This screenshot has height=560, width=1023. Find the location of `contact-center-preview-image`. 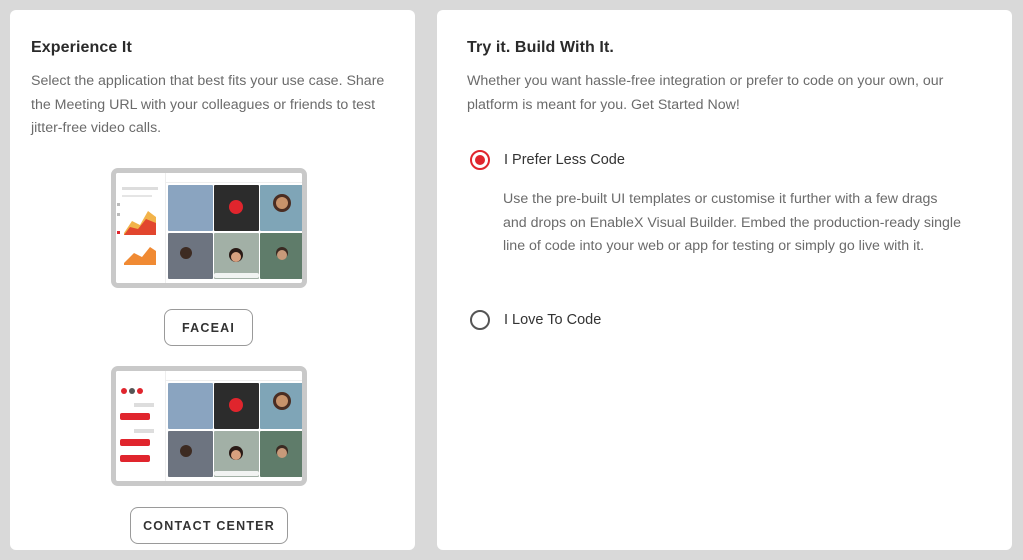

contact-center-preview-image is located at coordinates (209, 426).